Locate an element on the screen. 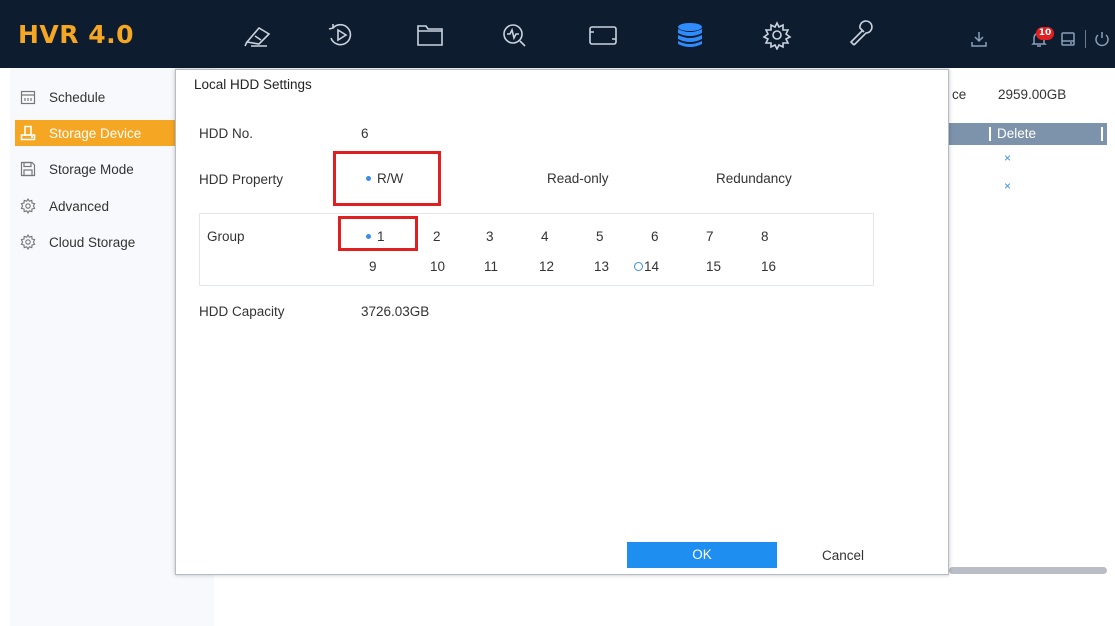  sidebar-item-label: Storage Mode is located at coordinates (91, 169).